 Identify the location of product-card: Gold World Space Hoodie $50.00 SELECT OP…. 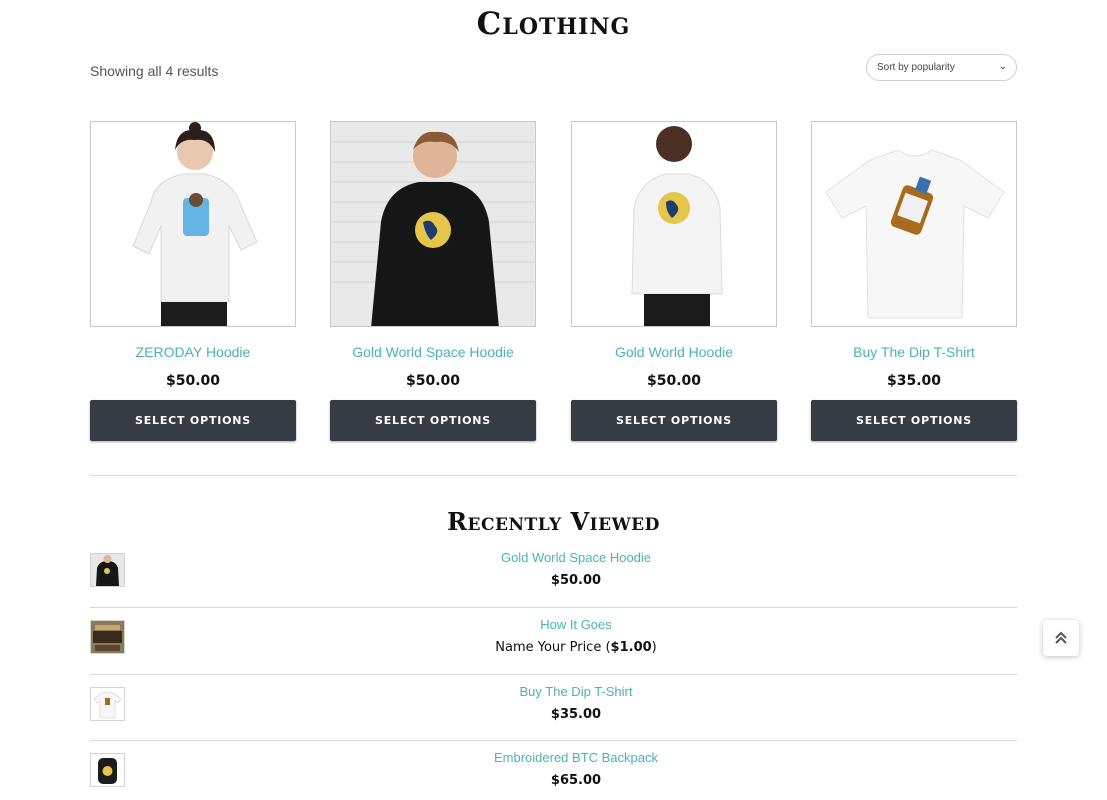
(433, 281).